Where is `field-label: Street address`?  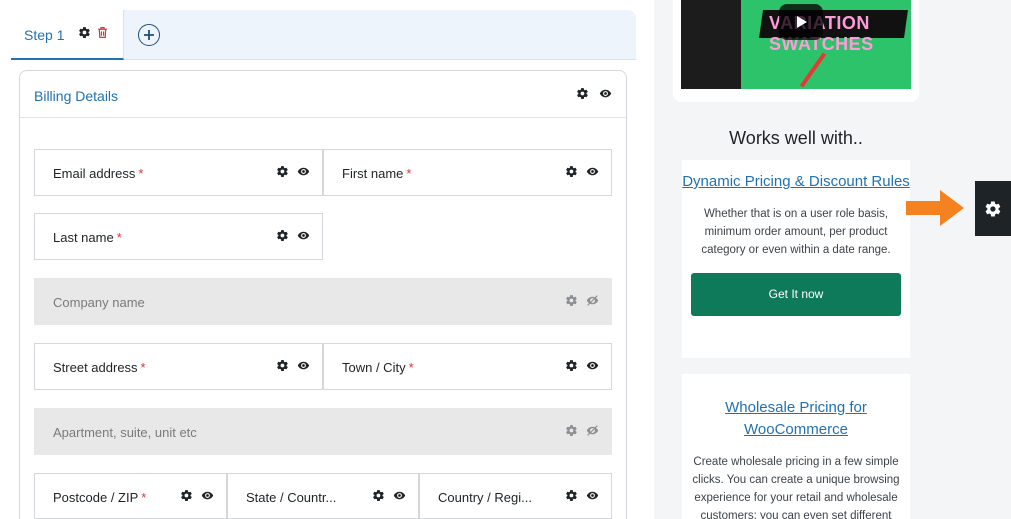 field-label: Street address is located at coordinates (95, 367).